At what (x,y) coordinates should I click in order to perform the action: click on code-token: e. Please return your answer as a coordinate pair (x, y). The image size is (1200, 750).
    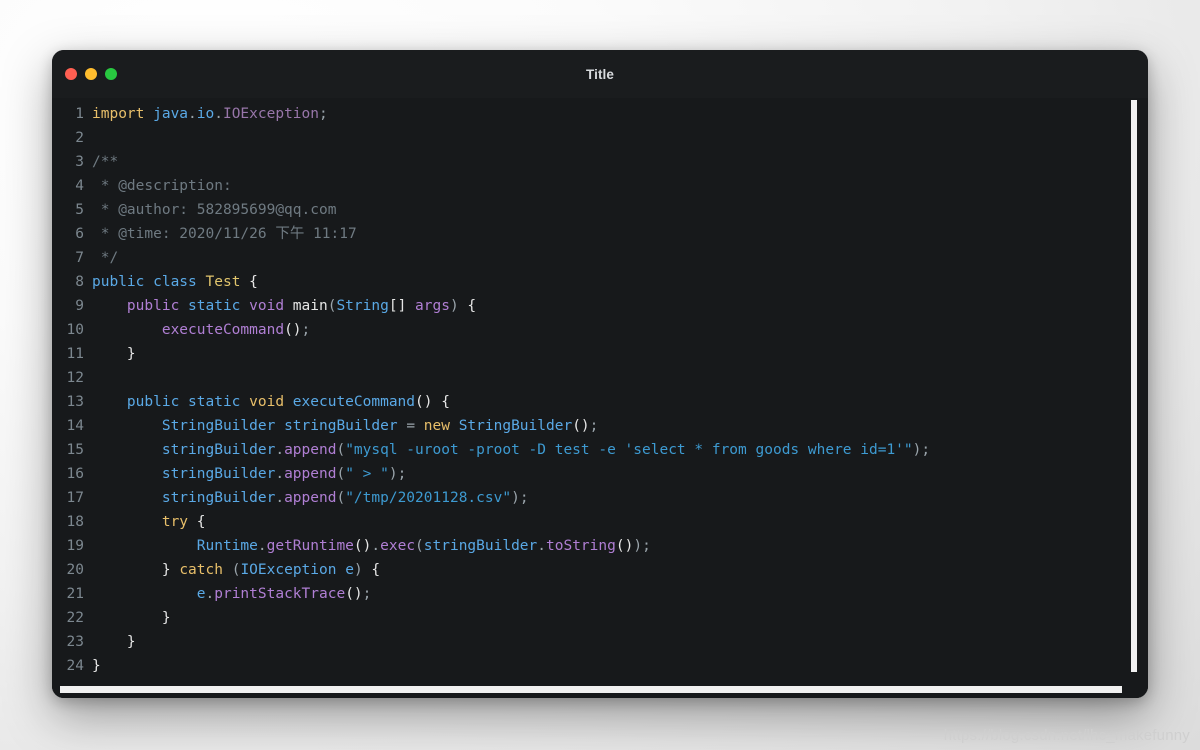
    Looking at the image, I should click on (349, 570).